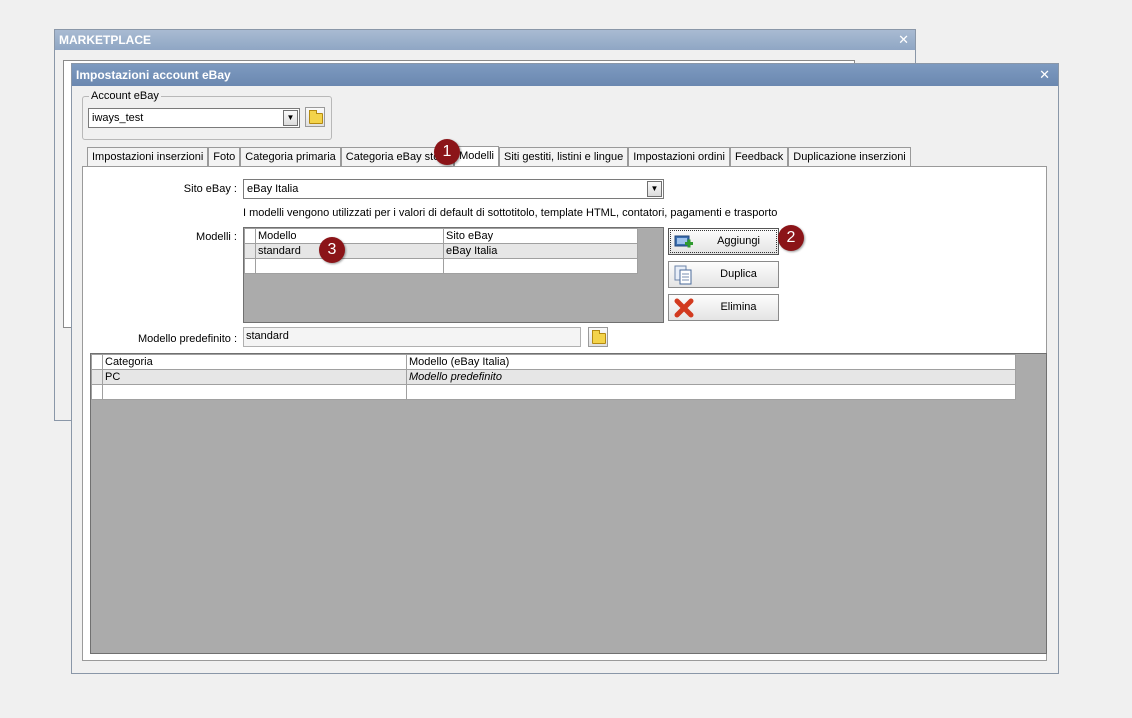 Image resolution: width=1132 pixels, height=718 pixels. What do you see at coordinates (125, 96) in the screenshot?
I see `account-group-legend: Account eBay` at bounding box center [125, 96].